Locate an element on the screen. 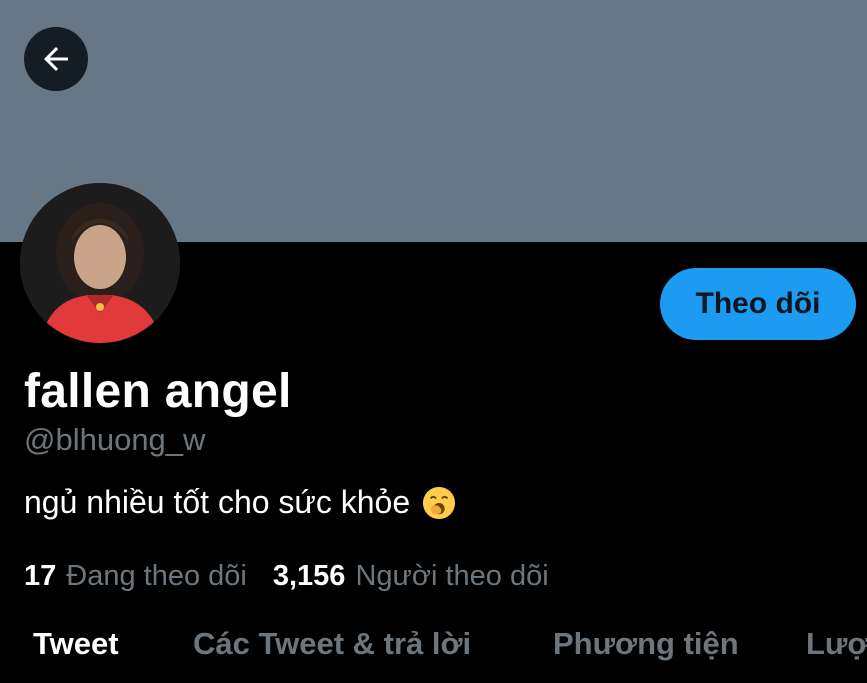 This screenshot has height=683, width=867. followers-label: Người theo dõi is located at coordinates (452, 576).